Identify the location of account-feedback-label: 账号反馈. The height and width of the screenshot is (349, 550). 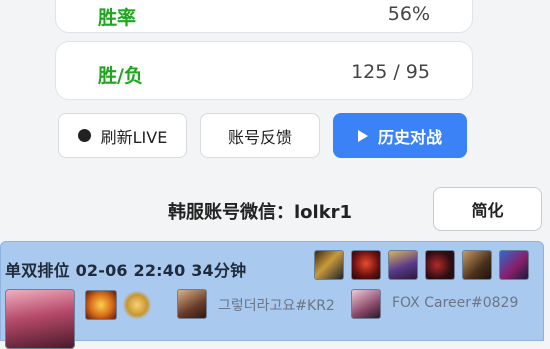
(259, 137).